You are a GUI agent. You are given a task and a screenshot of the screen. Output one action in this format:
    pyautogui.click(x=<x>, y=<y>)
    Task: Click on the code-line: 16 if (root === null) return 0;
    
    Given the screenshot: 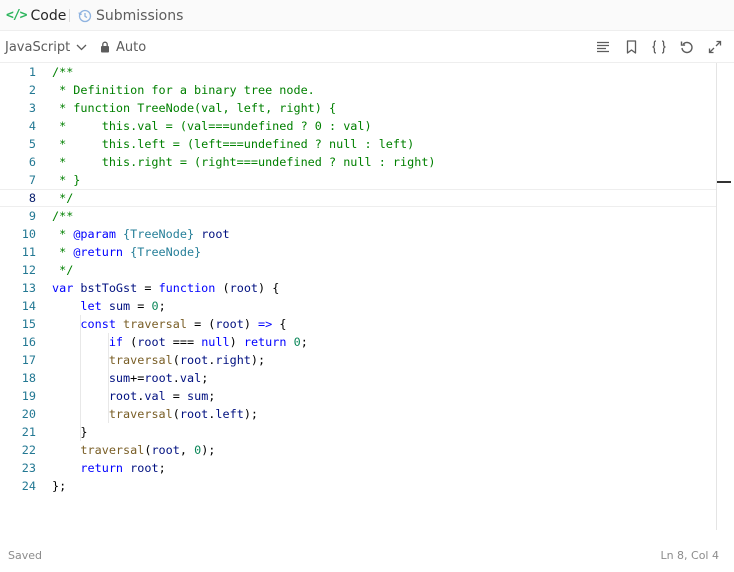 What is the action you would take?
    pyautogui.click(x=358, y=342)
    